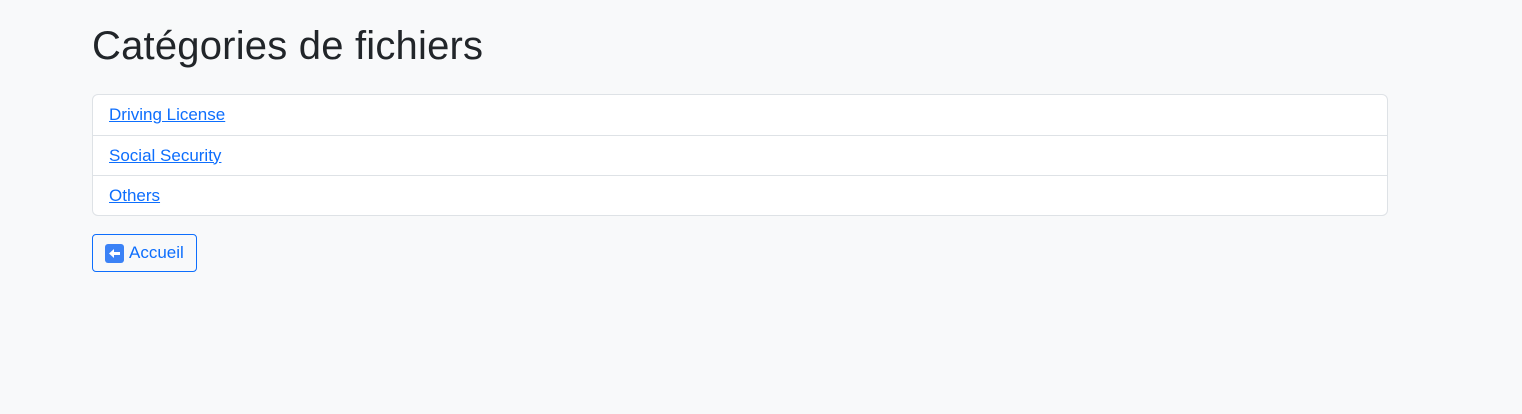 The width and height of the screenshot is (1522, 414). I want to click on home-button: Accueil, so click(144, 253).